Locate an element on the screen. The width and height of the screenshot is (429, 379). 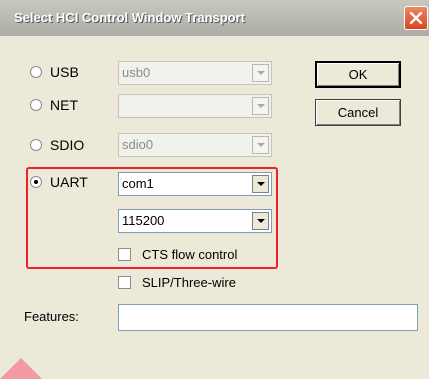
window-title: Select HCI Control Window Transport is located at coordinates (130, 17).